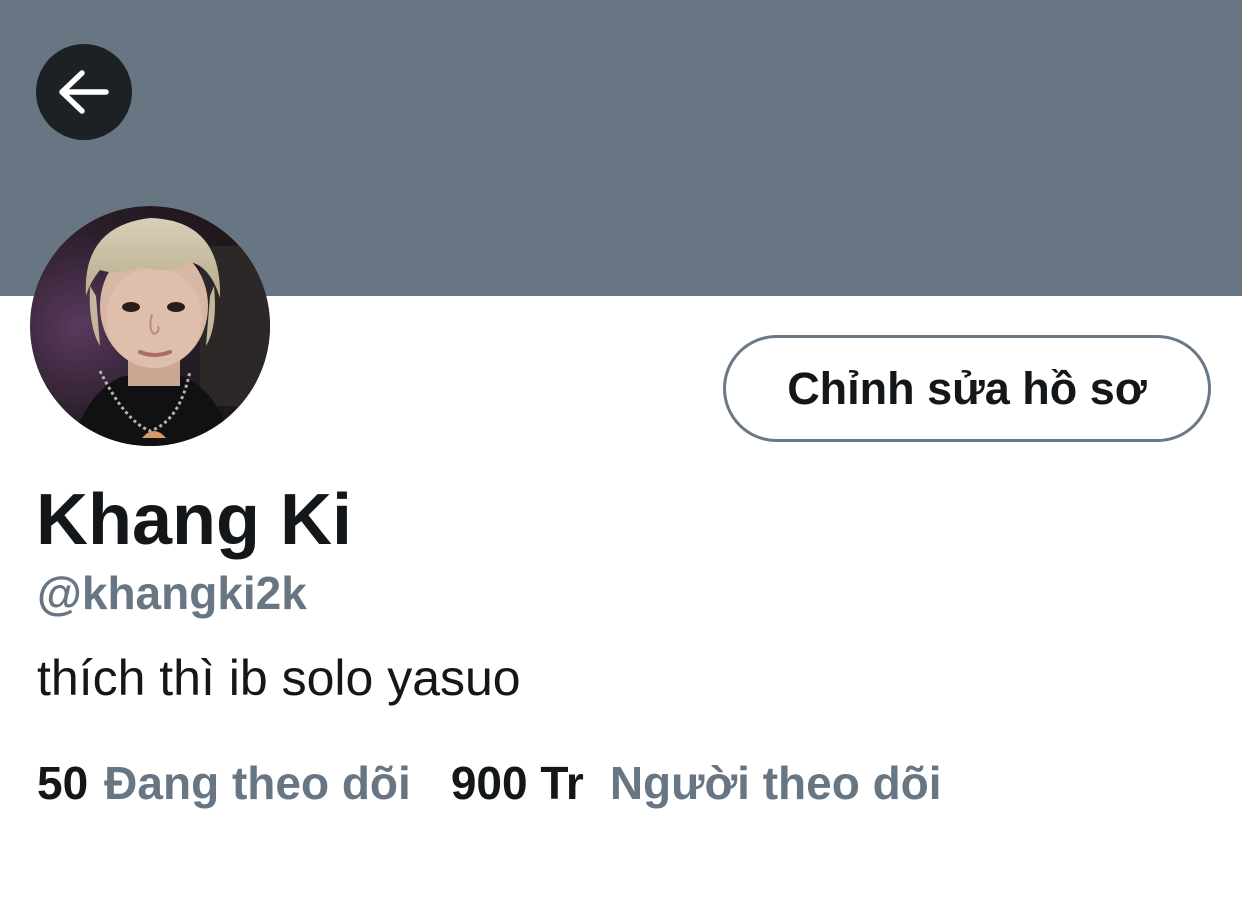 This screenshot has width=1242, height=898. I want to click on followers-label: Người theo dõi, so click(775, 783).